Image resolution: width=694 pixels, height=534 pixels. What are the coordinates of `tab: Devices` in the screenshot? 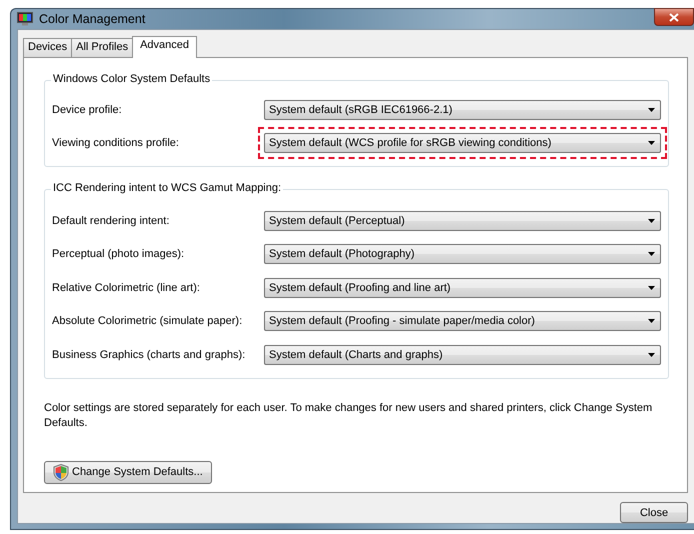 It's located at (47, 47).